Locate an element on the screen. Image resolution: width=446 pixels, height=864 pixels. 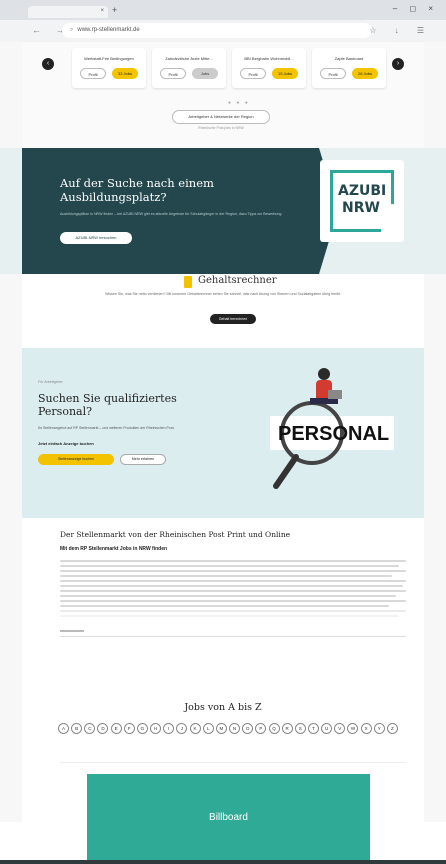
az-letter-row: ABCDEFGHIJKLMNOPQRSTUVWXYZ is located at coordinates (228, 728).